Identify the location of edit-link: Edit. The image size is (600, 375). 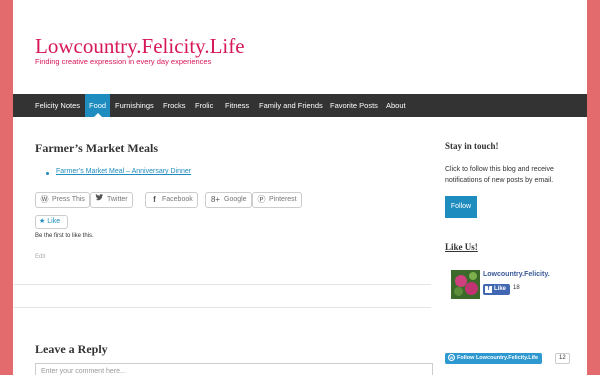
(40, 257).